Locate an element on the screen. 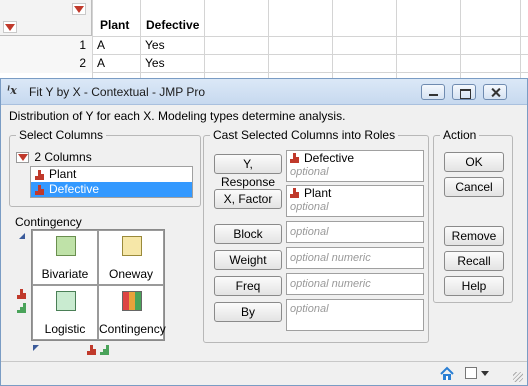  recall-button: Recall is located at coordinates (474, 261).